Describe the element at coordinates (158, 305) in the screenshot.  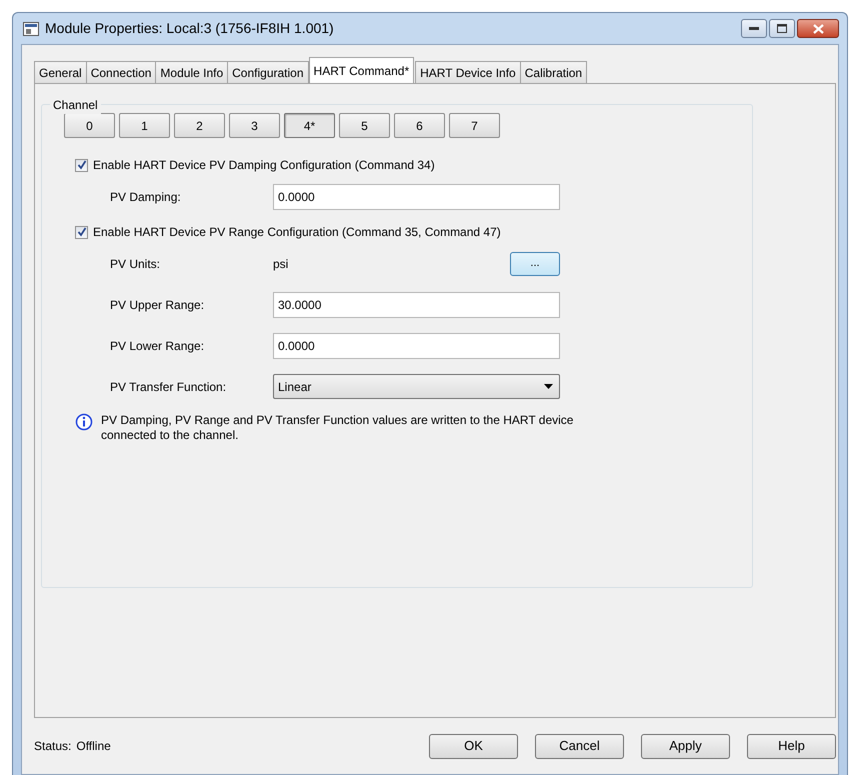
I see `field-label: PV Upper Range:` at that location.